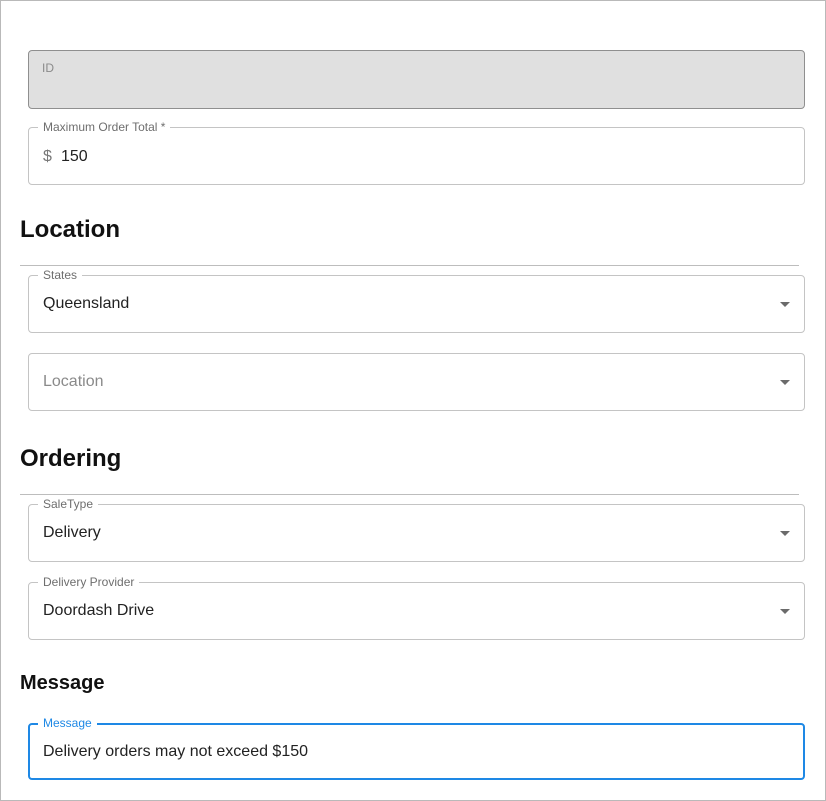 The height and width of the screenshot is (801, 826). I want to click on message-heading: Message, so click(62, 683).